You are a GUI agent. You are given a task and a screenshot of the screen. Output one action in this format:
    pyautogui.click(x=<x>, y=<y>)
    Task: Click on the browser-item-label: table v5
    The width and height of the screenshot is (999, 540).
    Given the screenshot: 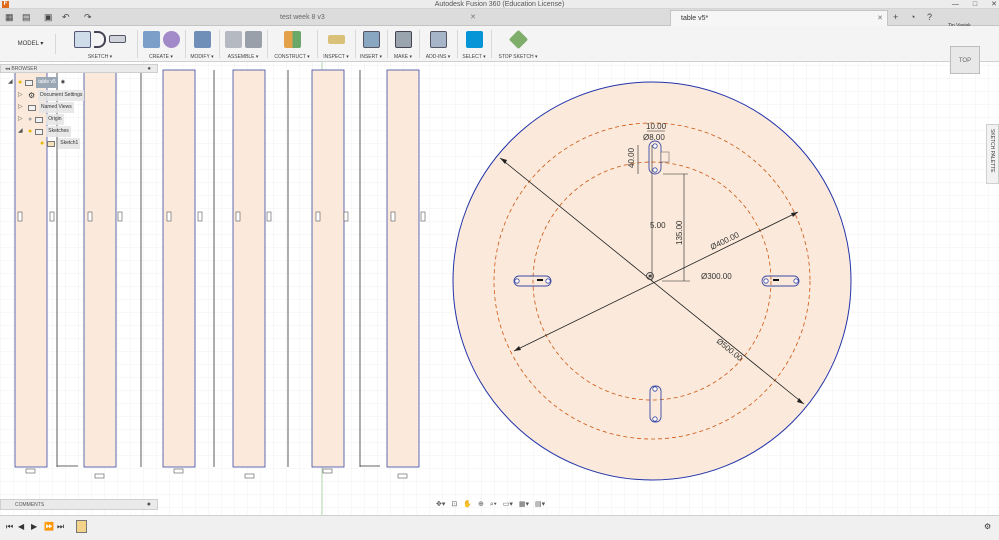 What is the action you would take?
    pyautogui.click(x=47, y=82)
    